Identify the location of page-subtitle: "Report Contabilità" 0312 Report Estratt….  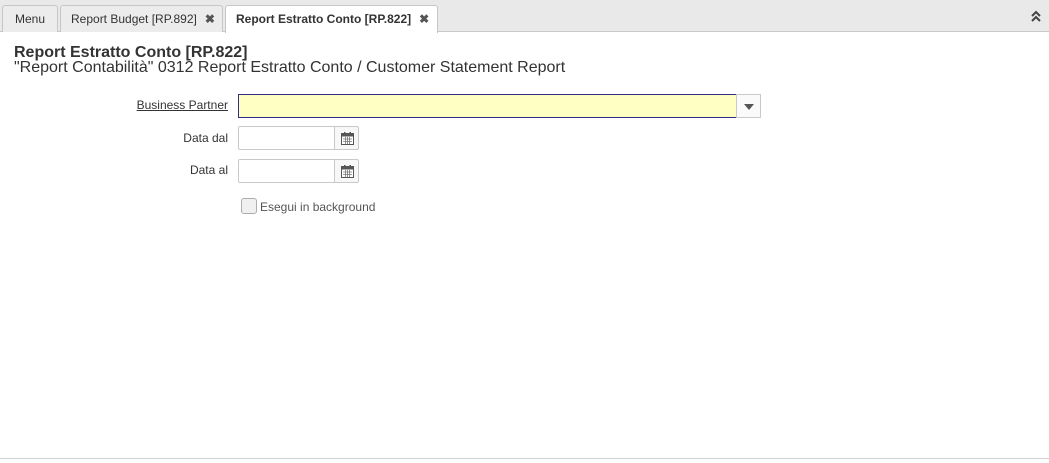
(290, 67).